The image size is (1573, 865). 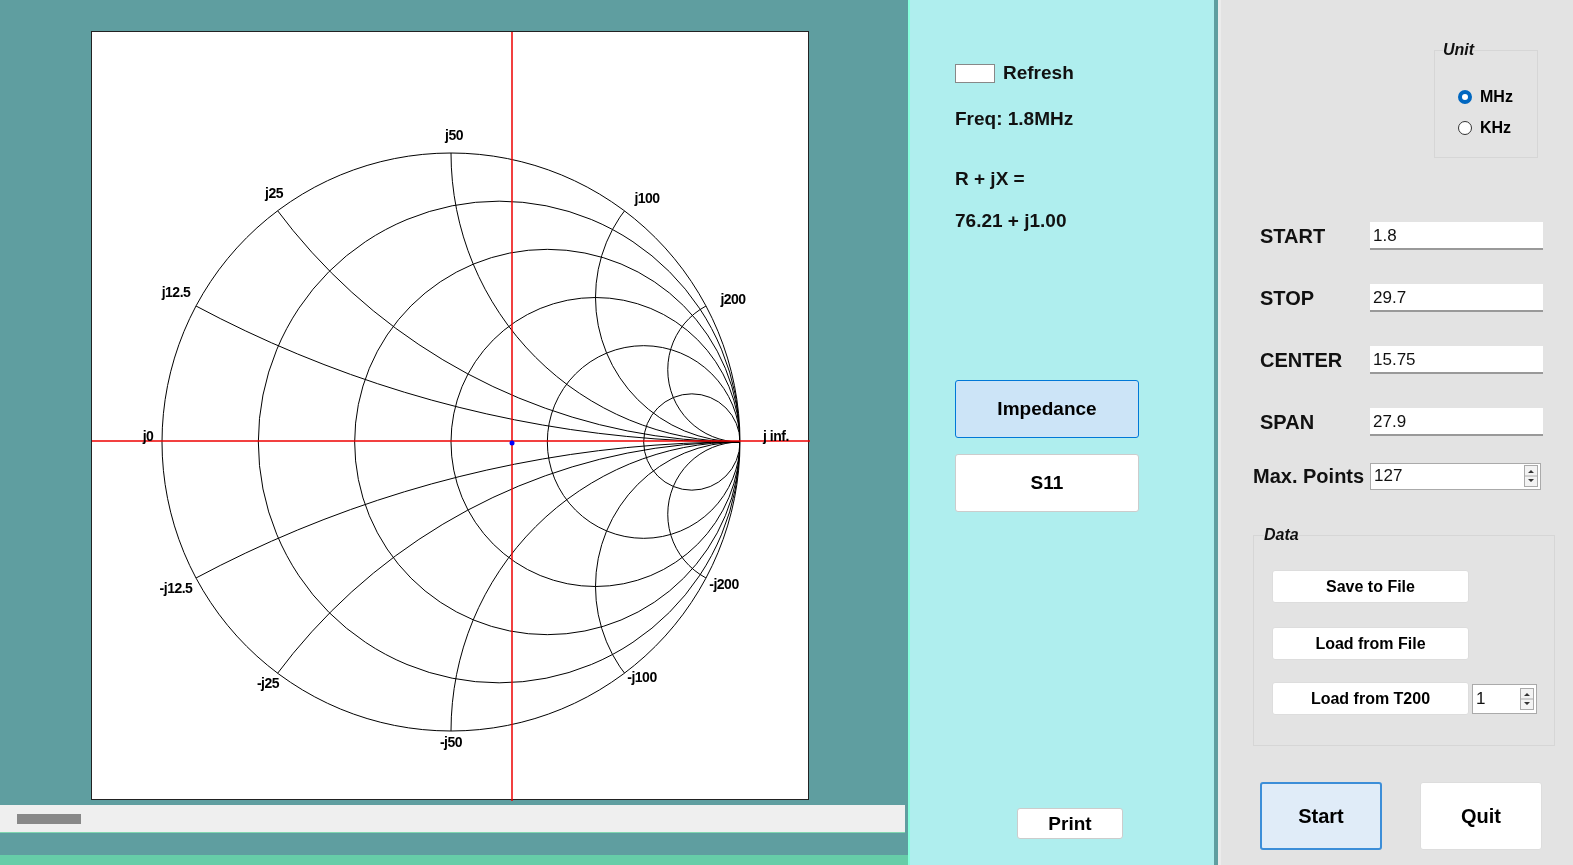 What do you see at coordinates (1047, 409) in the screenshot?
I see `mode-button: Impedance` at bounding box center [1047, 409].